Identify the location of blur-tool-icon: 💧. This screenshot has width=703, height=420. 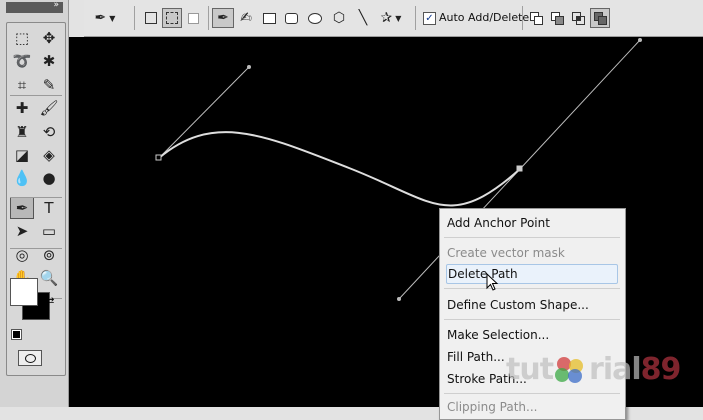
(22, 178).